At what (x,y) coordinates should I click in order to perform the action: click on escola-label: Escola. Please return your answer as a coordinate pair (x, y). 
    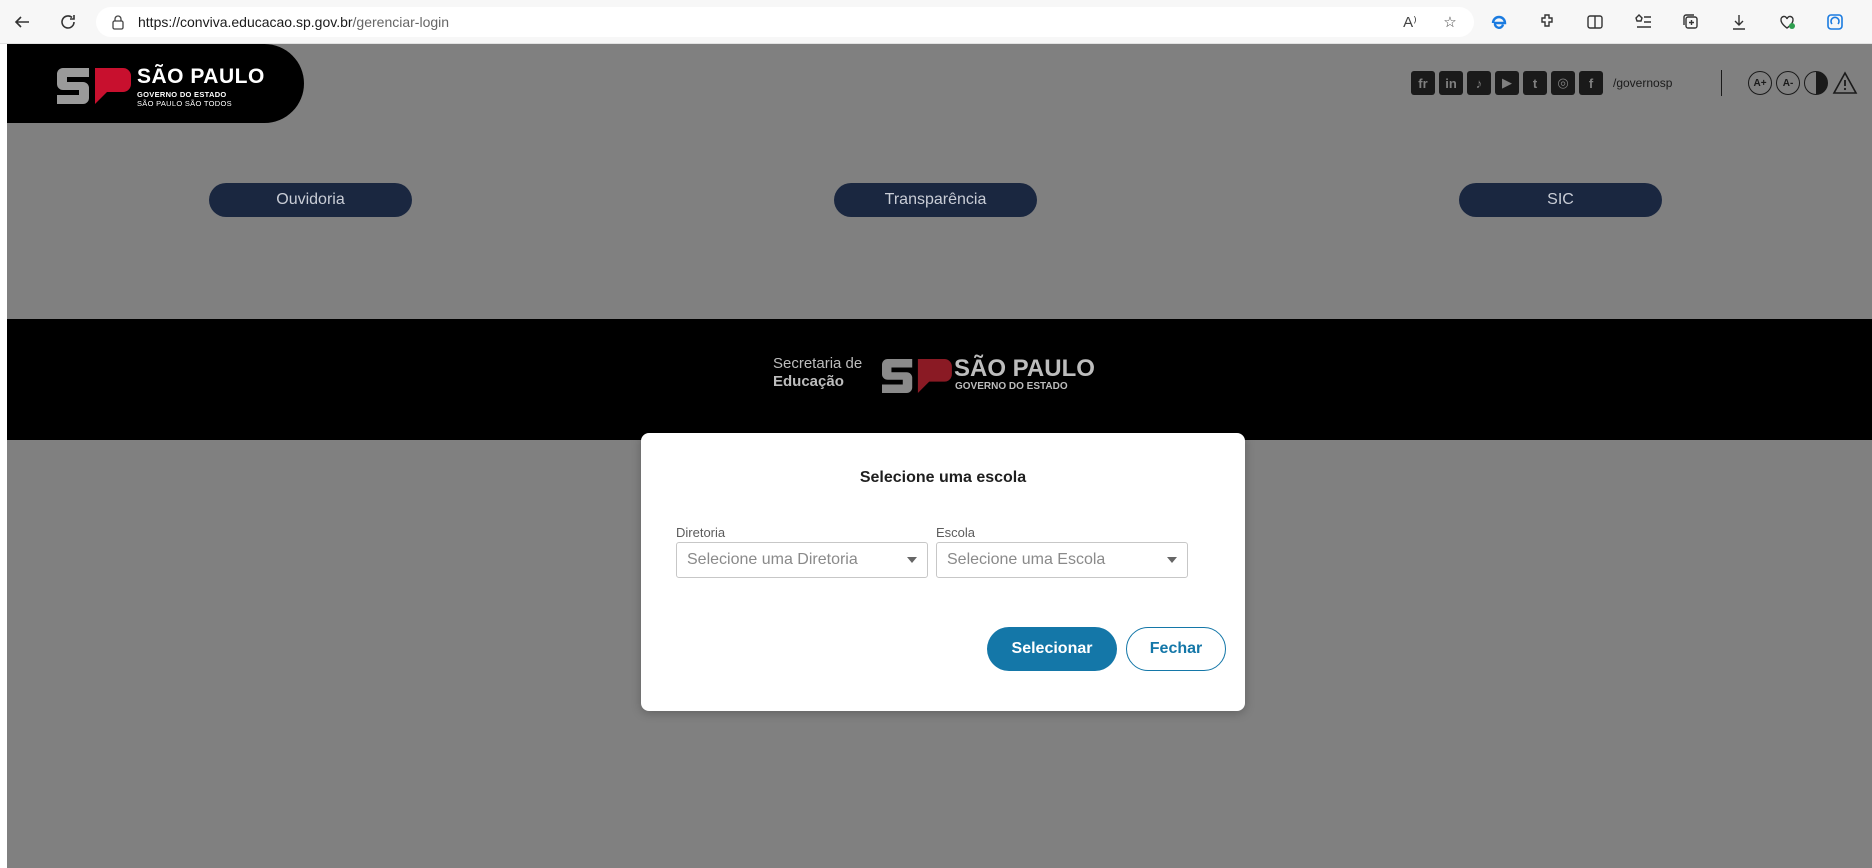
    Looking at the image, I should click on (956, 532).